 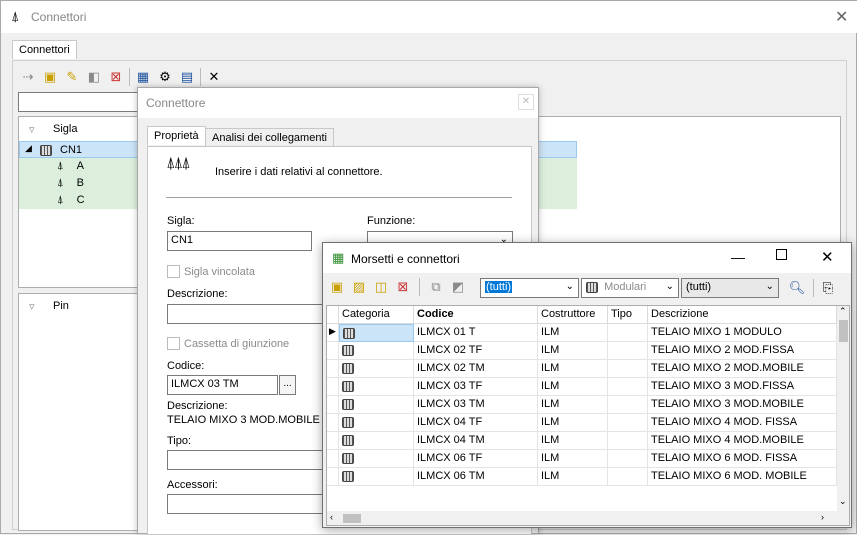 I want to click on edit-icon: ✎, so click(x=72, y=77).